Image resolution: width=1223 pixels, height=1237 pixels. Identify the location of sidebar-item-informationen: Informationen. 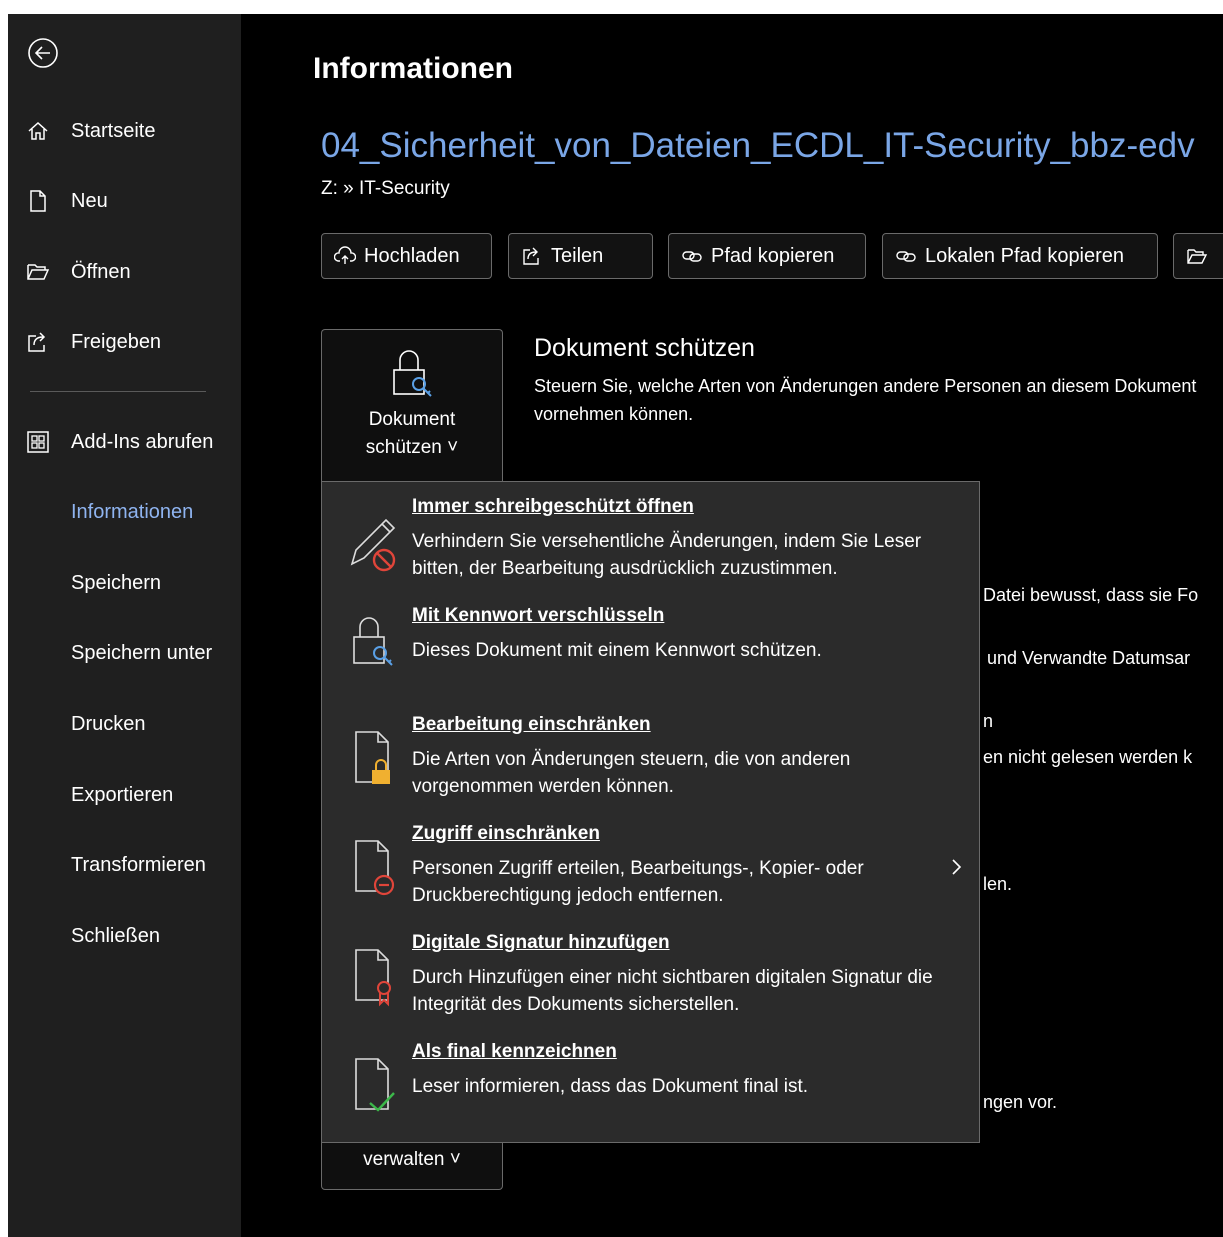
(124, 512).